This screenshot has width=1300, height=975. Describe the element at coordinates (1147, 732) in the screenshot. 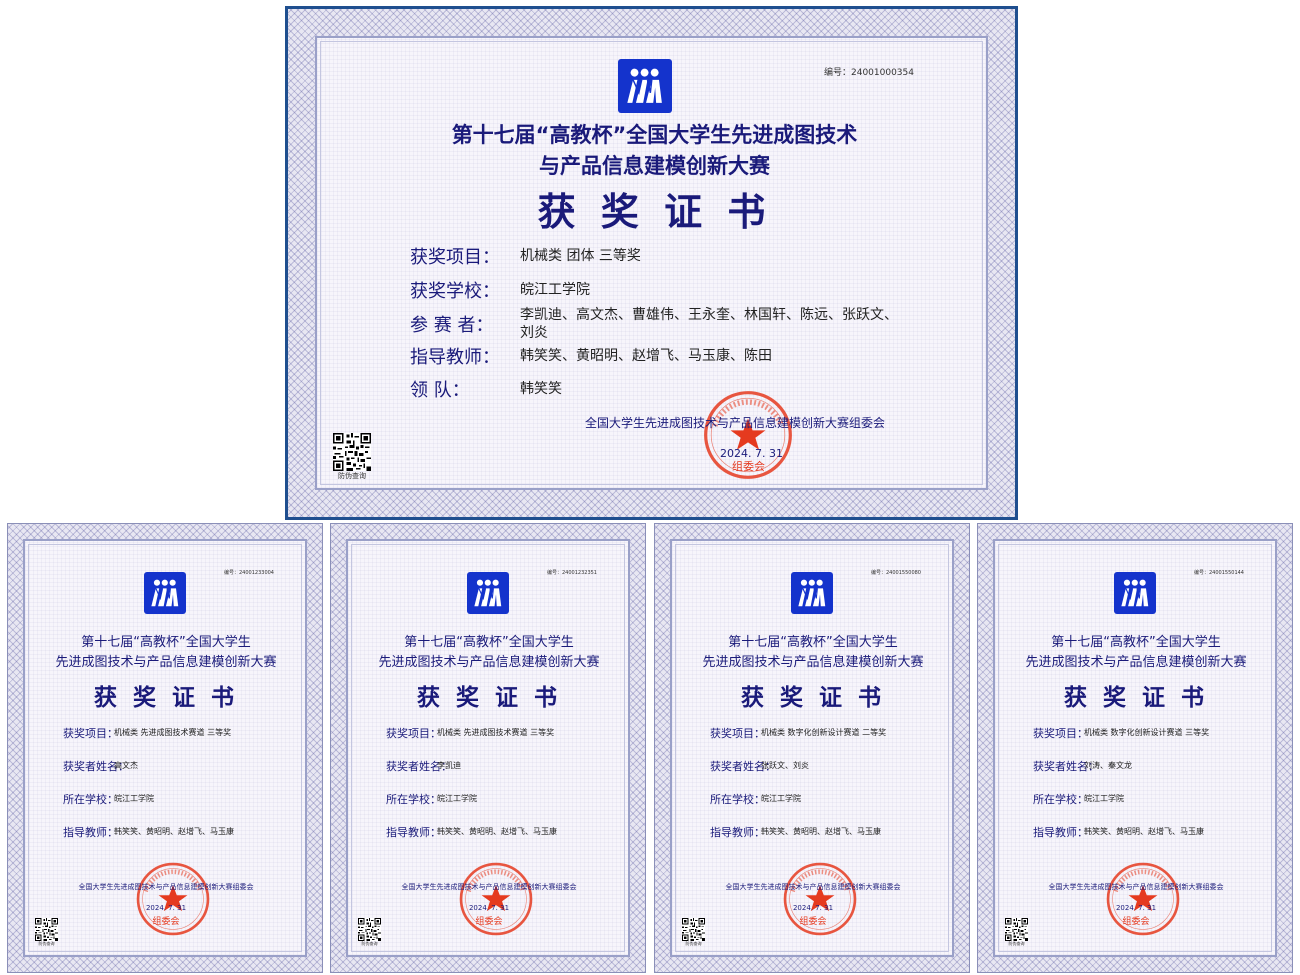

I see `project-value: 机械类 数字化创新设计赛道 三等奖` at that location.